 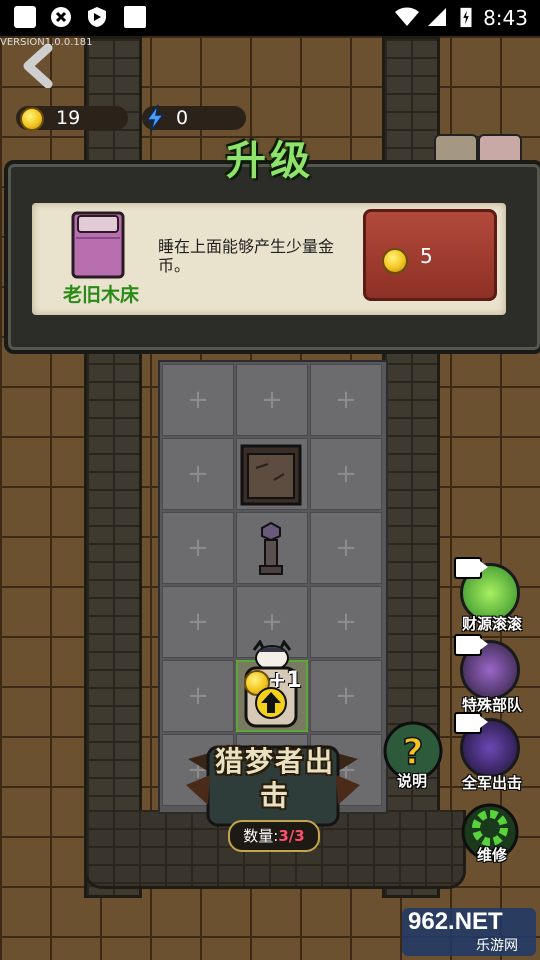 I want to click on blocked-icon, so click(x=61, y=17).